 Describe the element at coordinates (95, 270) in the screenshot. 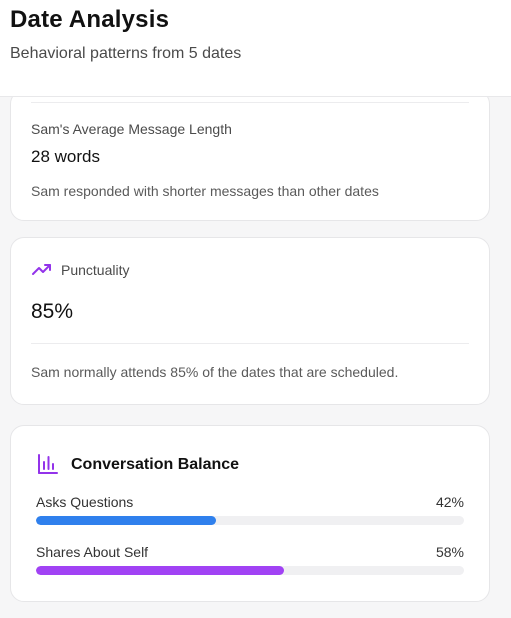

I see `punctuality-label: Punctuality` at that location.